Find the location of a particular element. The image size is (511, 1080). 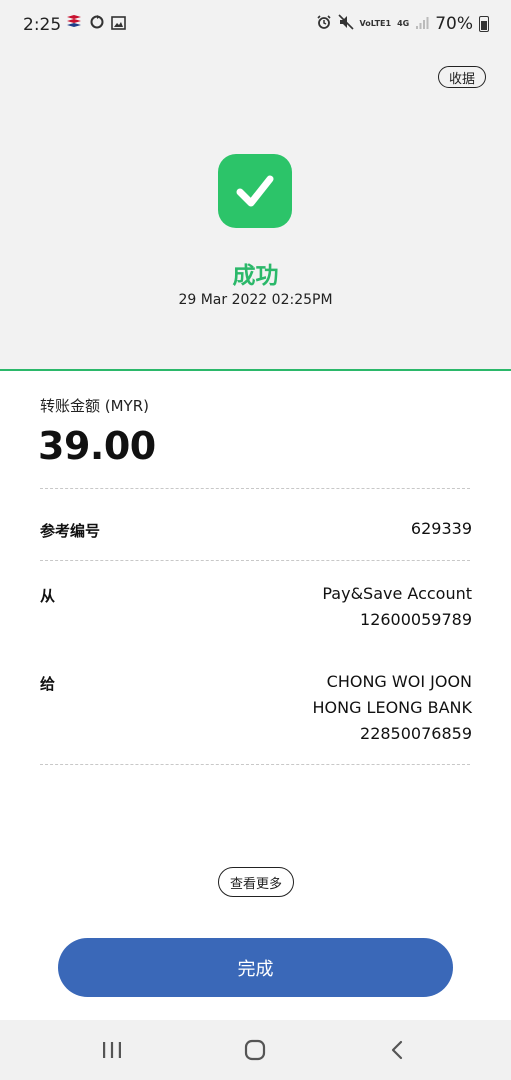

reference-value: 629339 is located at coordinates (441, 528).